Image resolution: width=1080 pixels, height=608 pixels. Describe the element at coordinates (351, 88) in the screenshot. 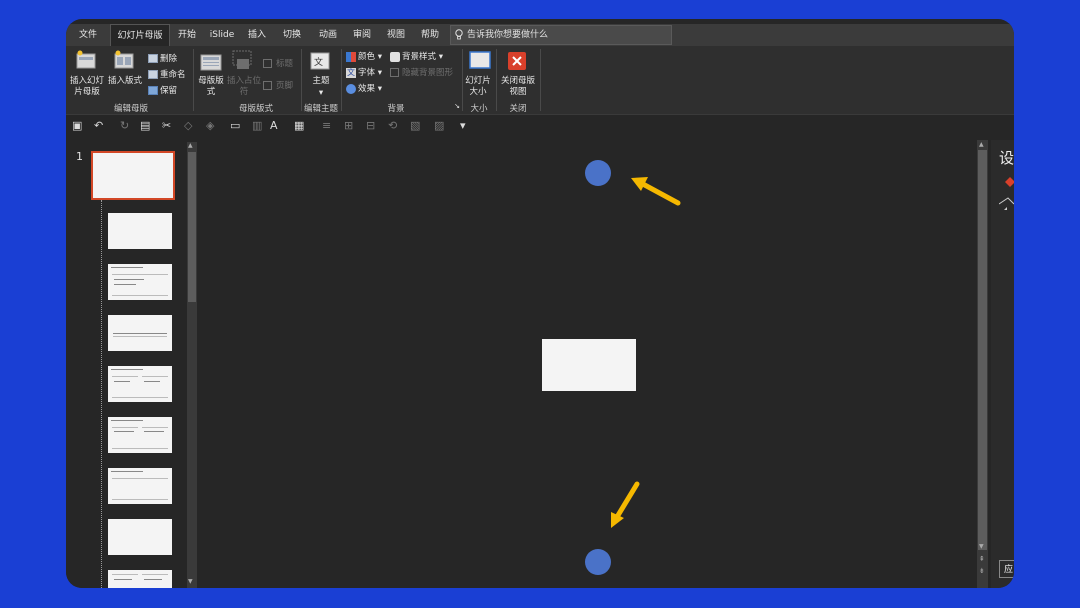

I see `effects-icon` at that location.